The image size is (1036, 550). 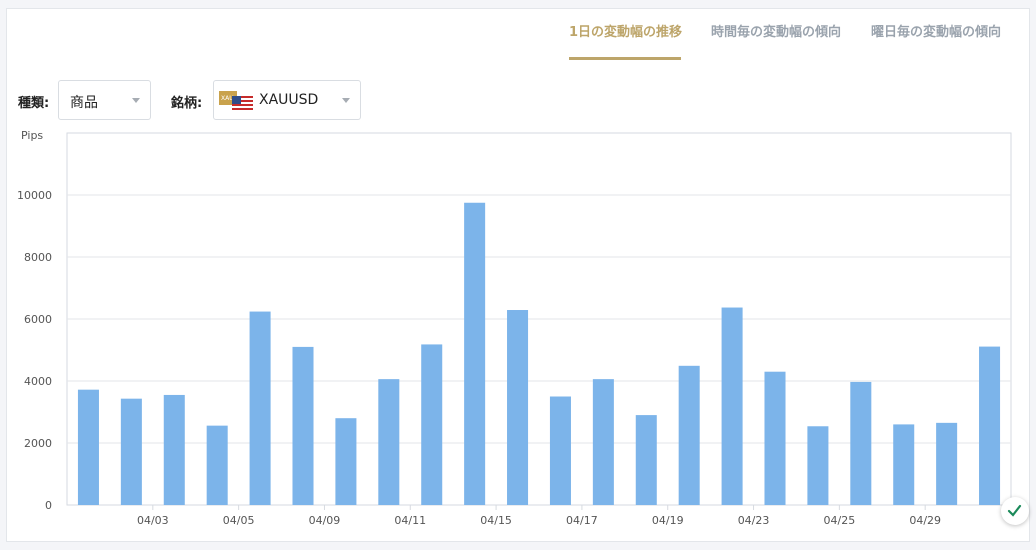 I want to click on tradingview-check-icon, so click(x=1014, y=510).